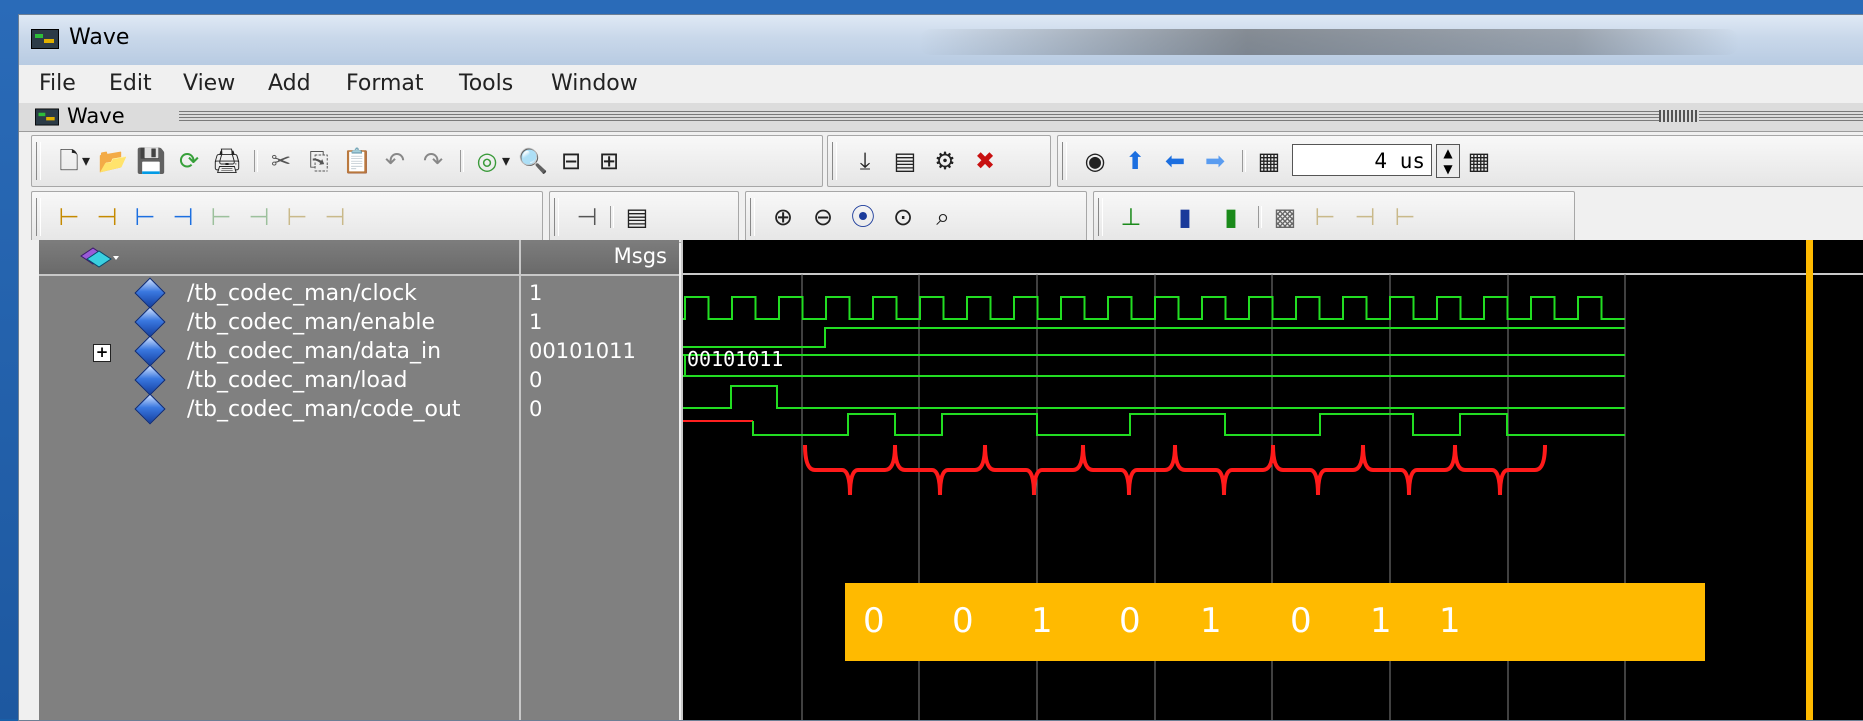 This screenshot has height=721, width=1863. What do you see at coordinates (1405, 217) in the screenshot?
I see `edge-style-c-icon: ⊢` at bounding box center [1405, 217].